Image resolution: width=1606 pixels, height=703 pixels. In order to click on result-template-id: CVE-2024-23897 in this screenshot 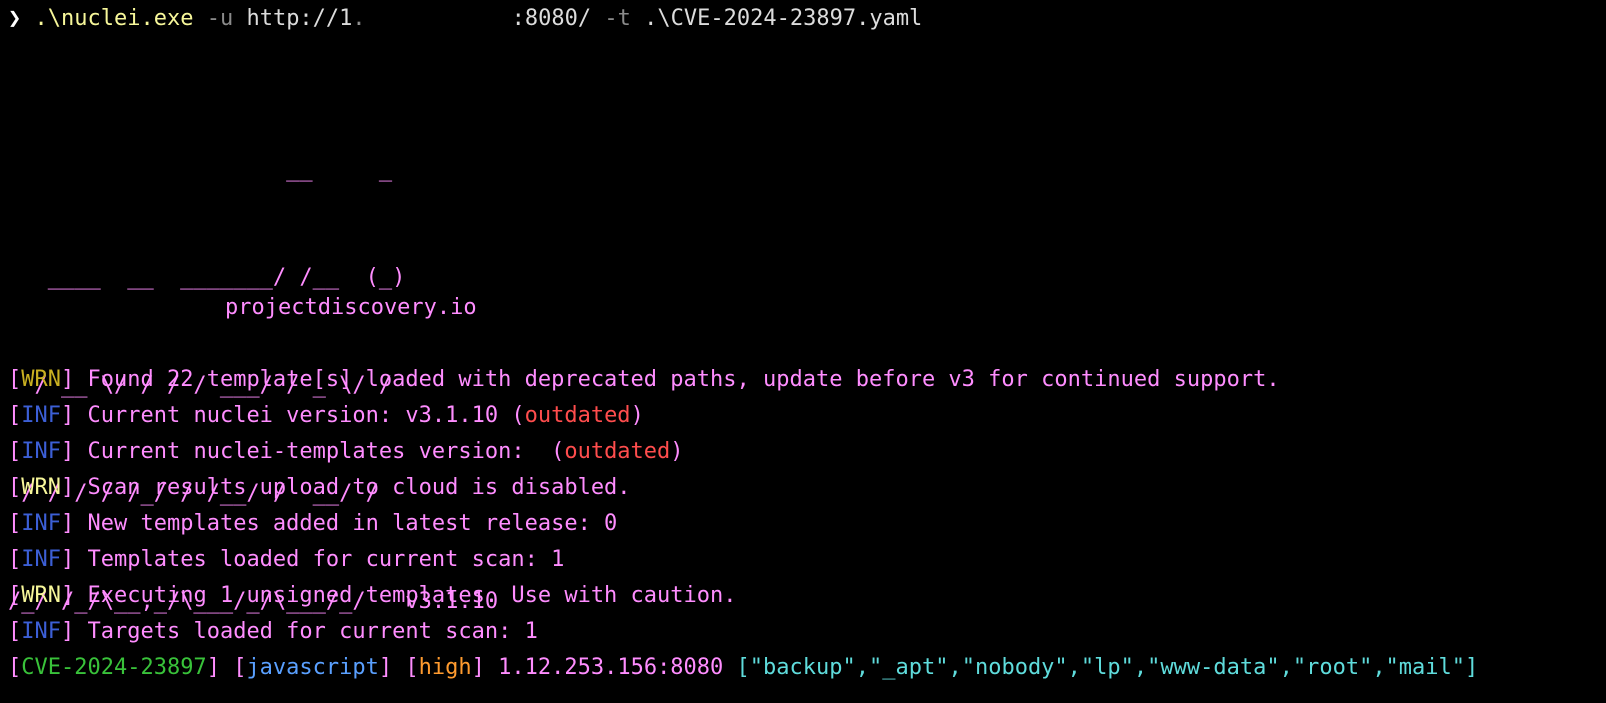, I will do `click(114, 667)`.